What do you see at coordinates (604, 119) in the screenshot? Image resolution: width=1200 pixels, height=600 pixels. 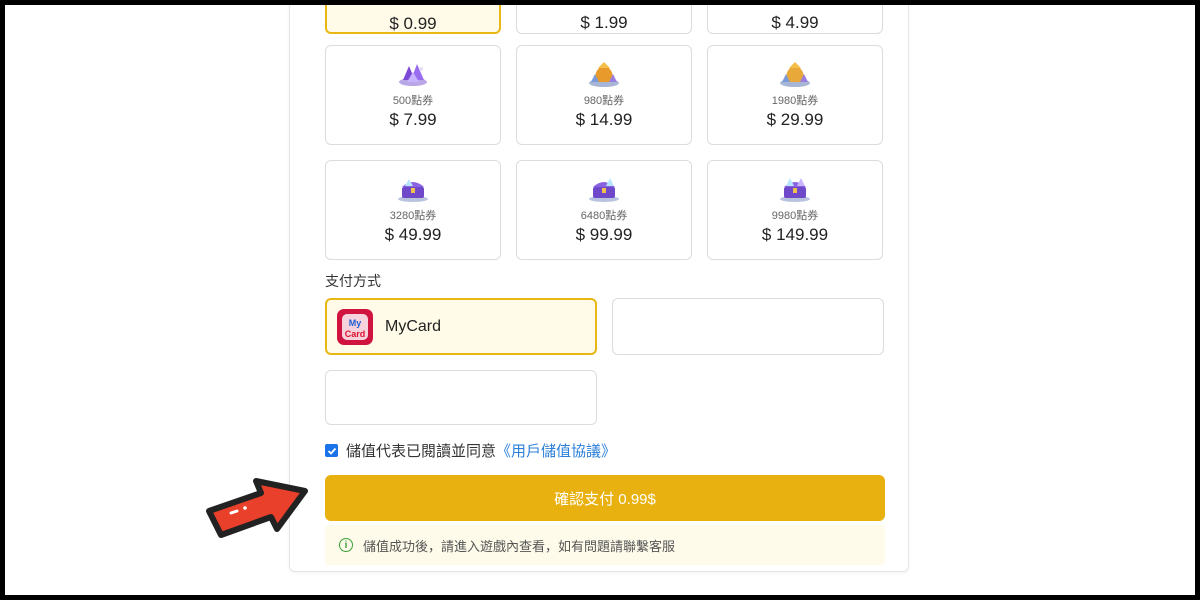 I see `package-price: $ 14.99` at bounding box center [604, 119].